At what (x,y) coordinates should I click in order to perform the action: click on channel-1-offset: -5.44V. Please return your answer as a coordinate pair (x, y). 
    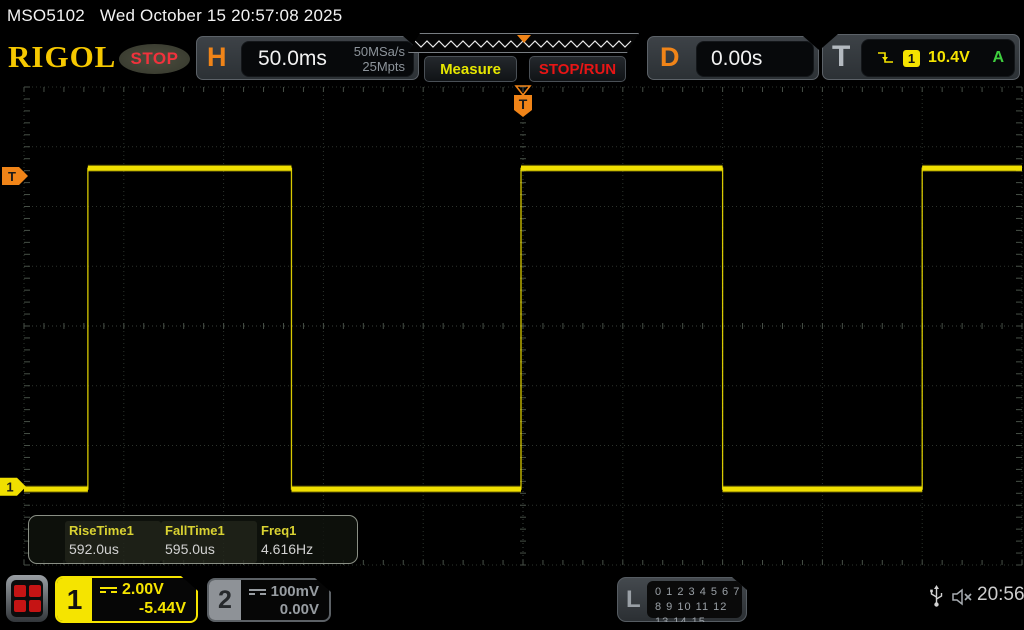
    Looking at the image, I should click on (162, 608).